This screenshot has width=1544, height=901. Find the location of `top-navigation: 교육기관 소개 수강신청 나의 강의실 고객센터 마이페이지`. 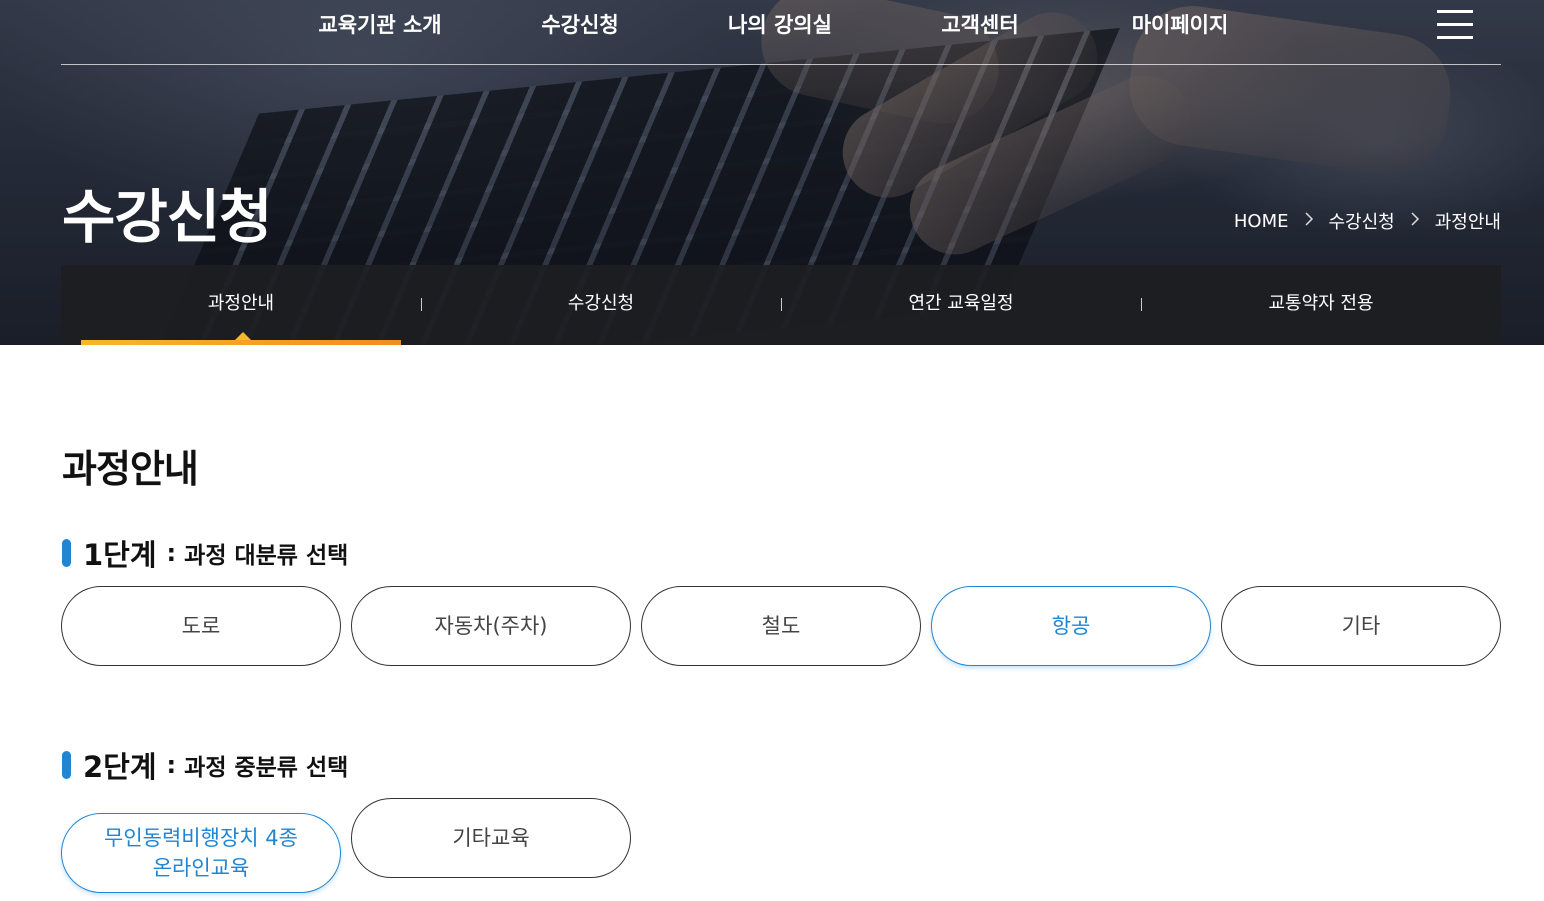

top-navigation: 교육기관 소개 수강신청 나의 강의실 고객센터 마이페이지 is located at coordinates (772, 32).